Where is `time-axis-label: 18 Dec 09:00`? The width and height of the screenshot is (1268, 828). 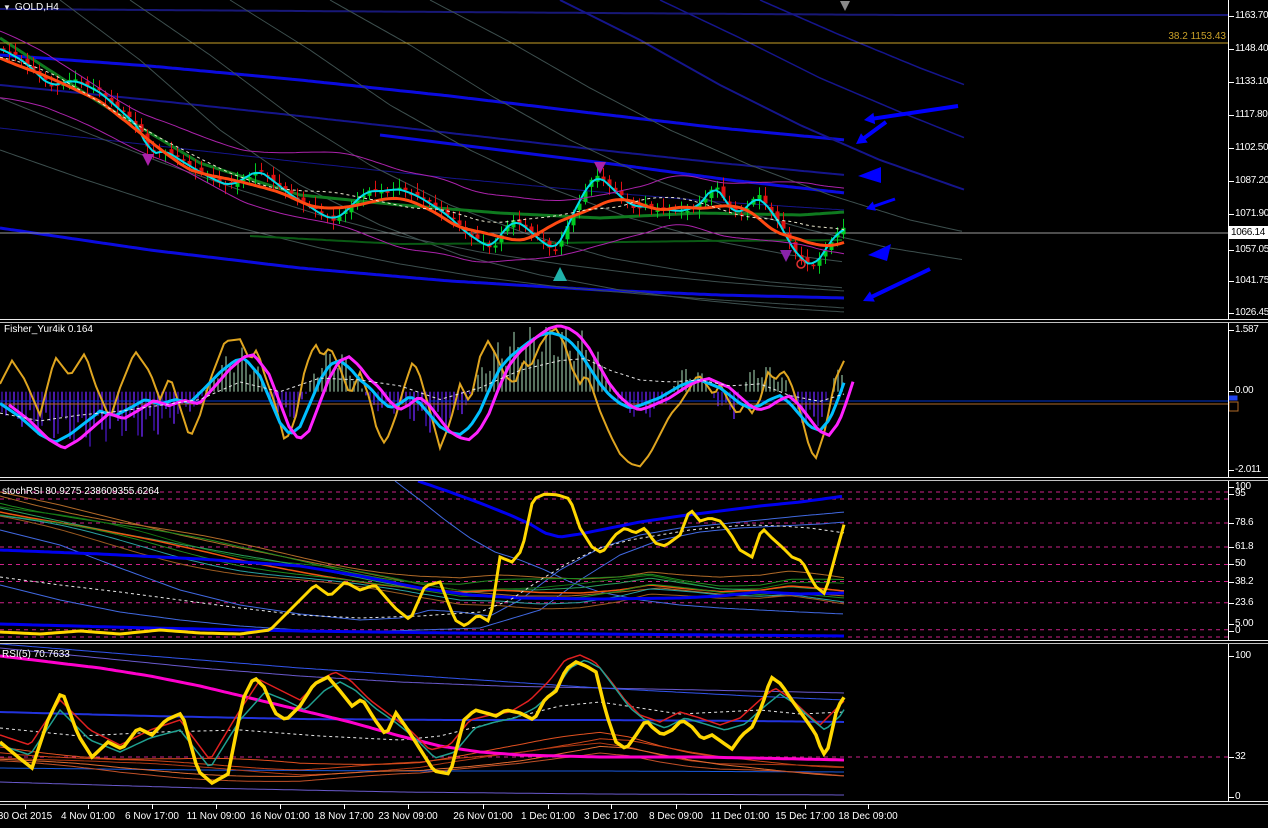
time-axis-label: 18 Dec 09:00 is located at coordinates (868, 816).